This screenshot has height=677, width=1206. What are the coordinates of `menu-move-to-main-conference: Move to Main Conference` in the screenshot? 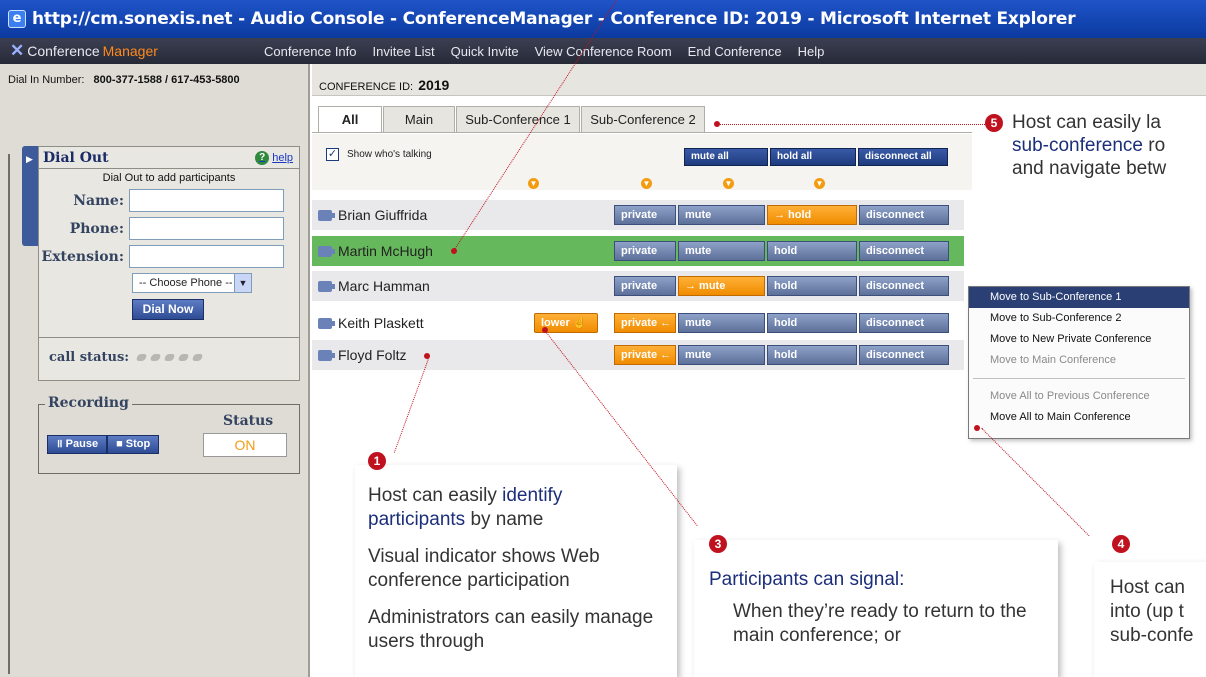 It's located at (1053, 360).